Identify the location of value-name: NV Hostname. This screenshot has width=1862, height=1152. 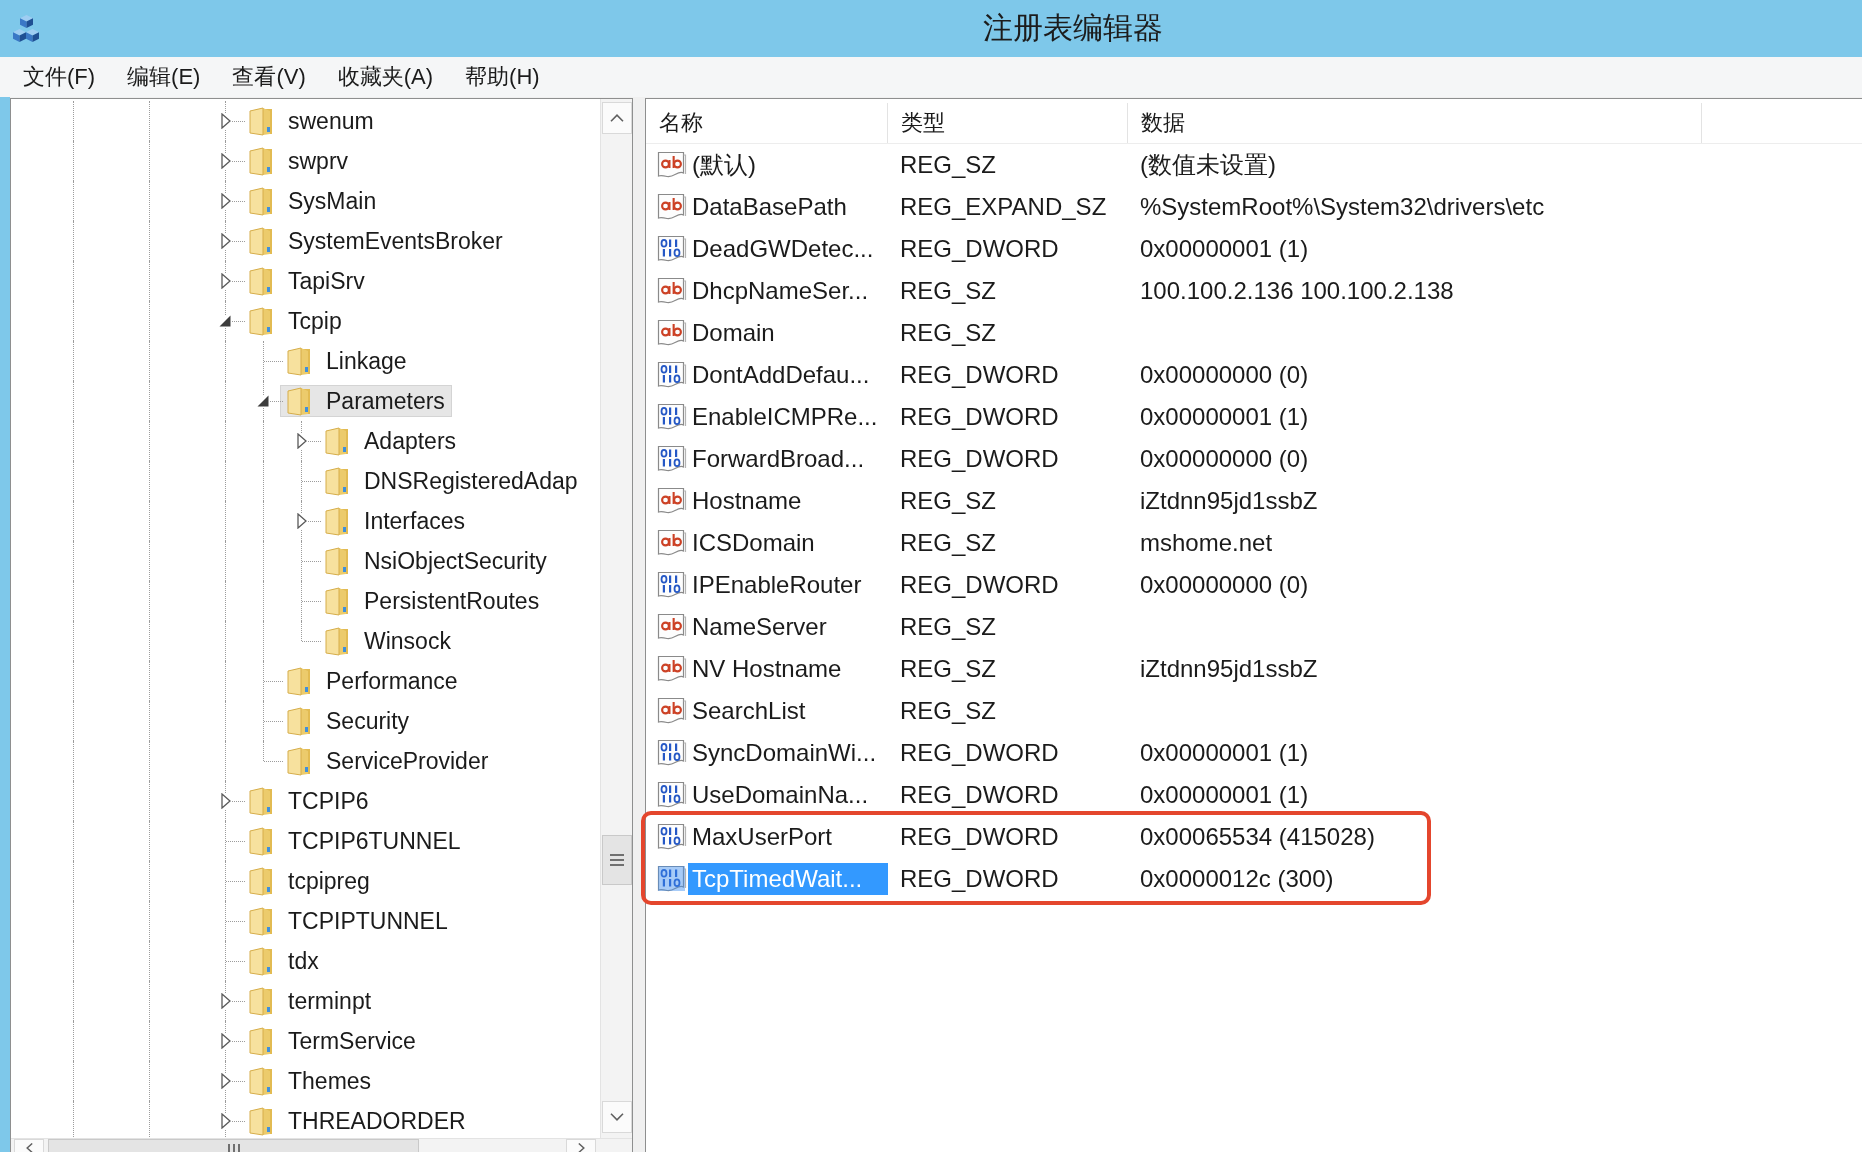
(788, 669).